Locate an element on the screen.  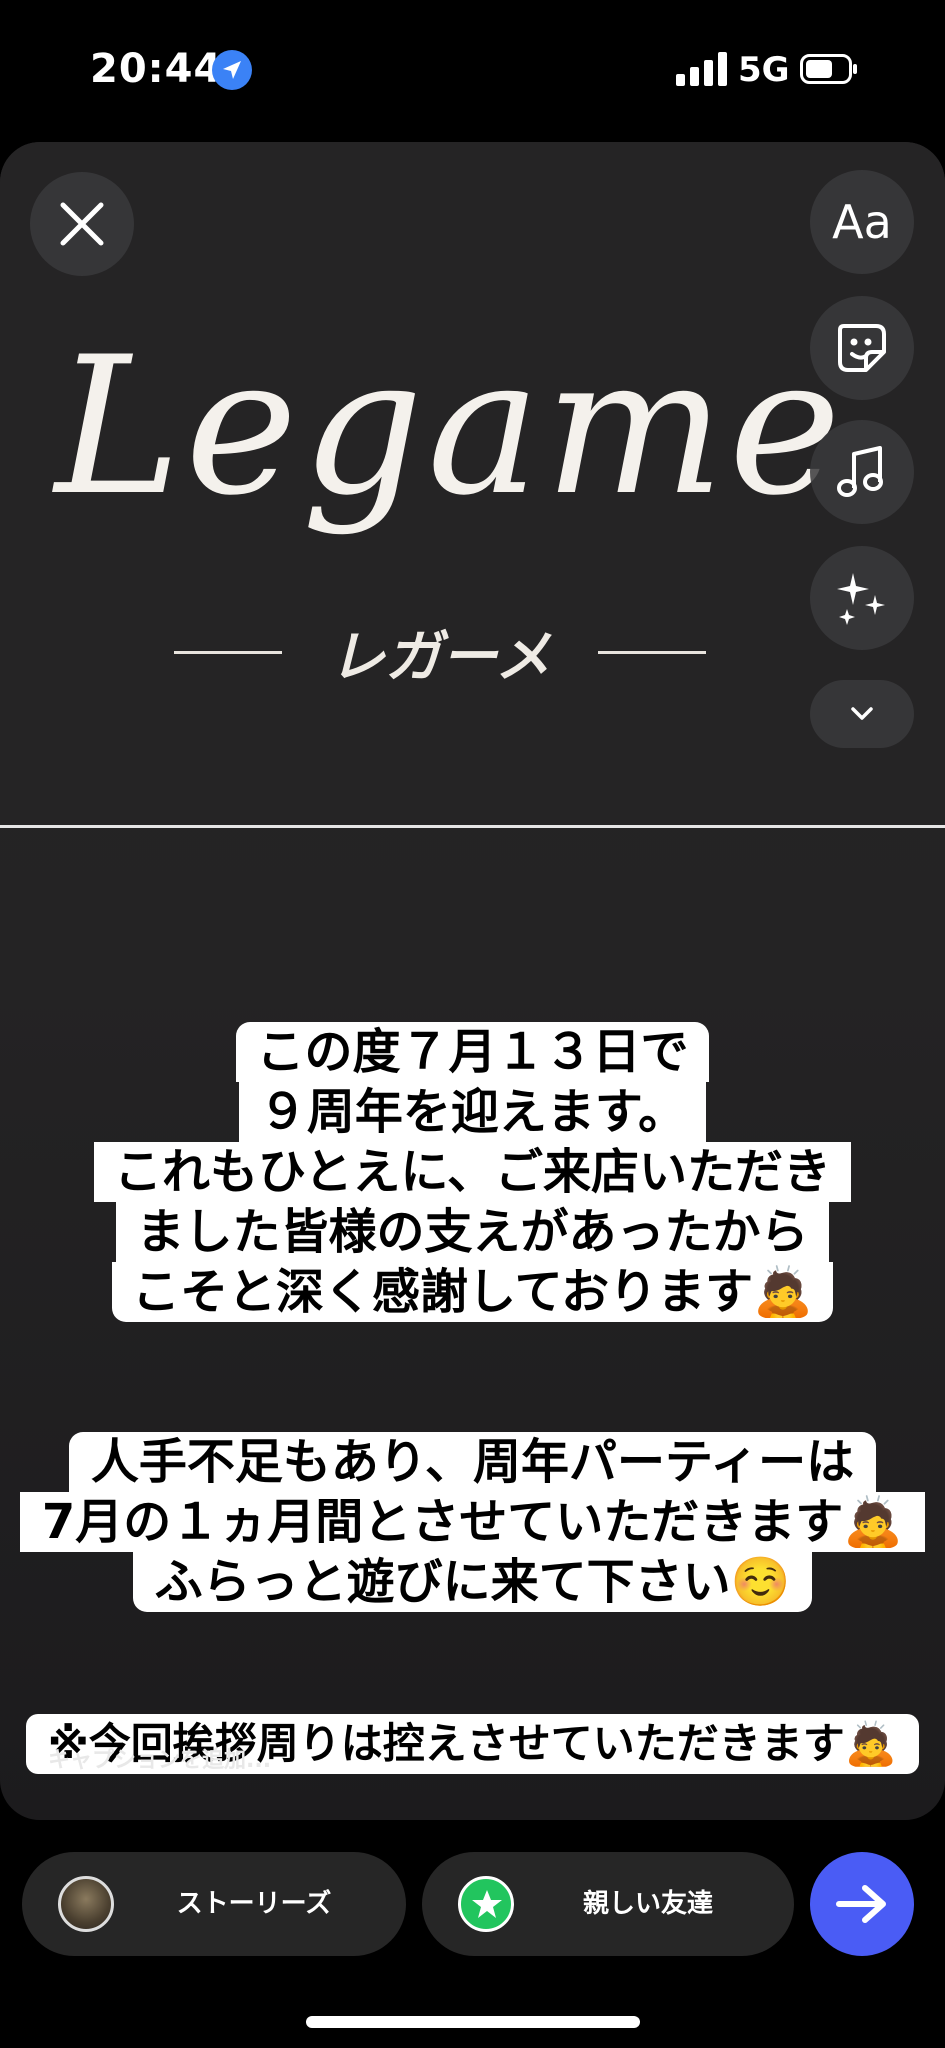
text-line: この度７月１３日で is located at coordinates (472, 1052).